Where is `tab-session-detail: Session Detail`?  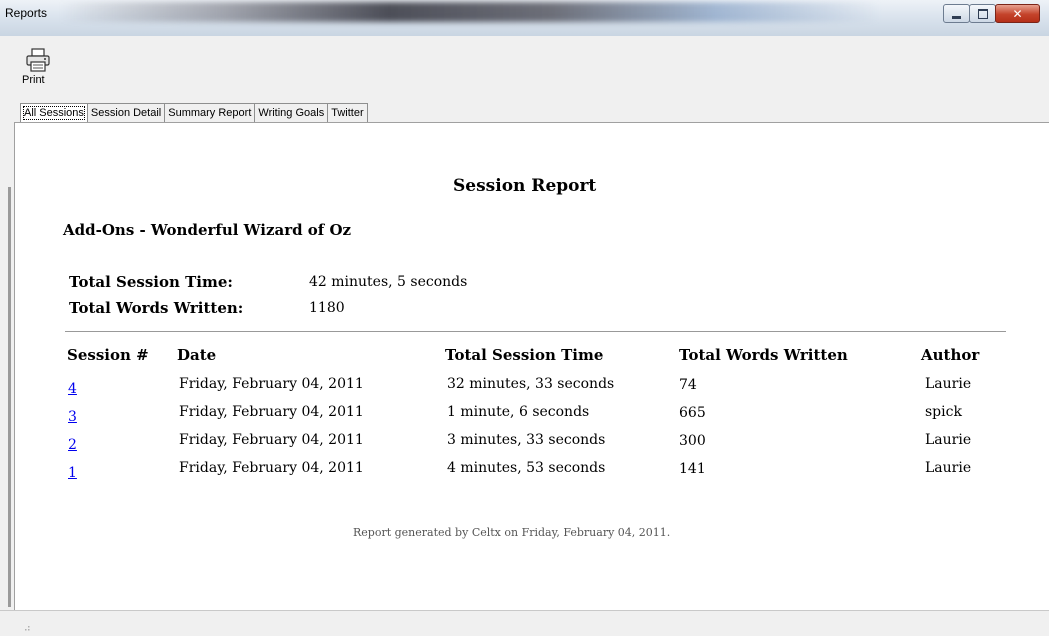
tab-session-detail: Session Detail is located at coordinates (126, 113).